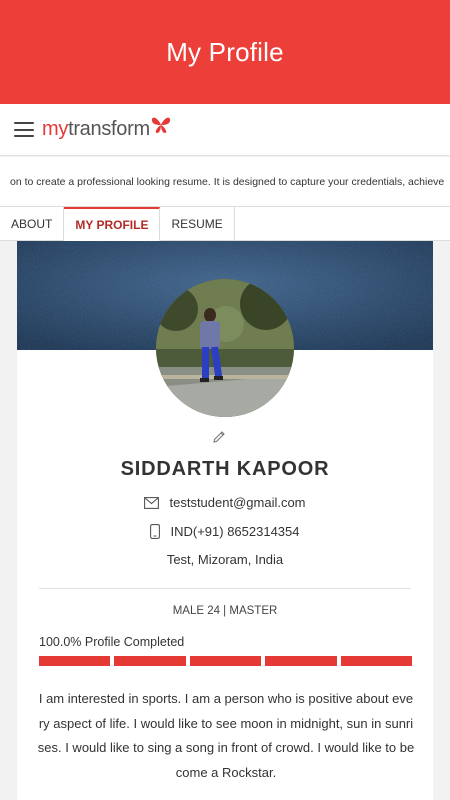 Image resolution: width=450 pixels, height=800 pixels. I want to click on envelope-icon, so click(152, 502).